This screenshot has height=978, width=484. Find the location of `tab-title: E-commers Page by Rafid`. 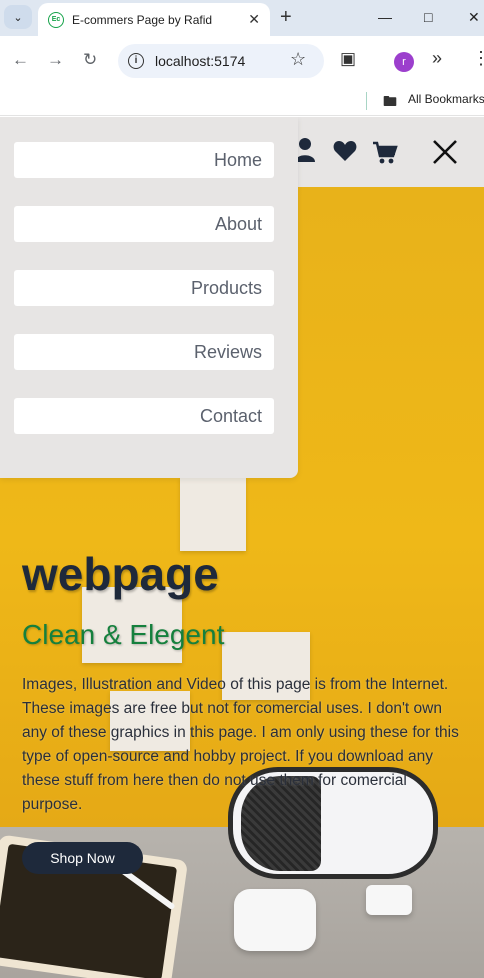

tab-title: E-commers Page by Rafid is located at coordinates (142, 19).